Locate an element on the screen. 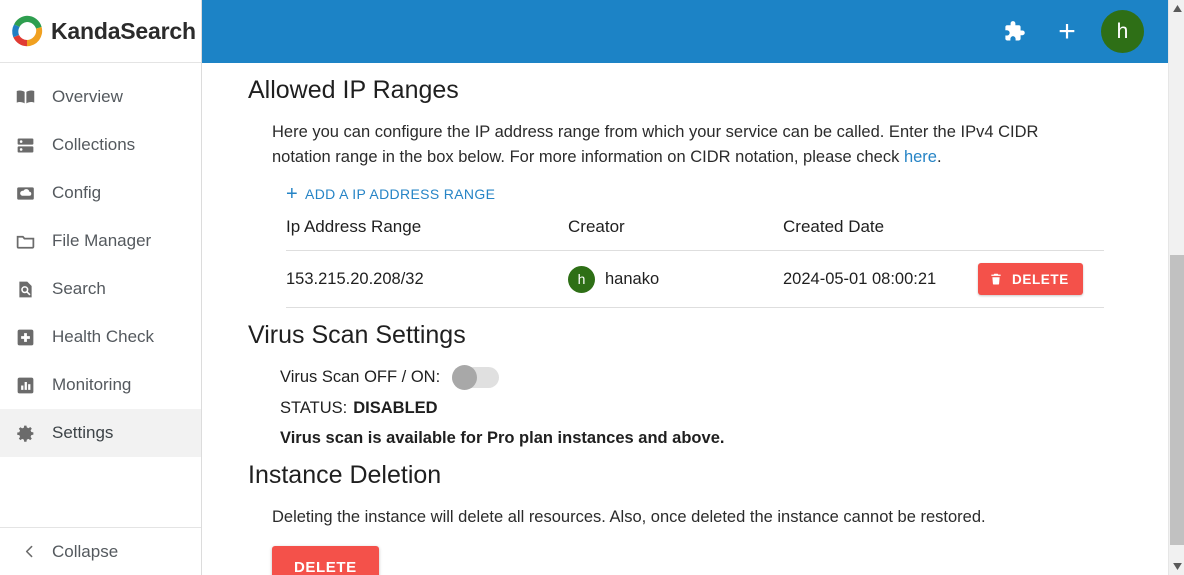  puzzle-piece-icon is located at coordinates (1013, 32).